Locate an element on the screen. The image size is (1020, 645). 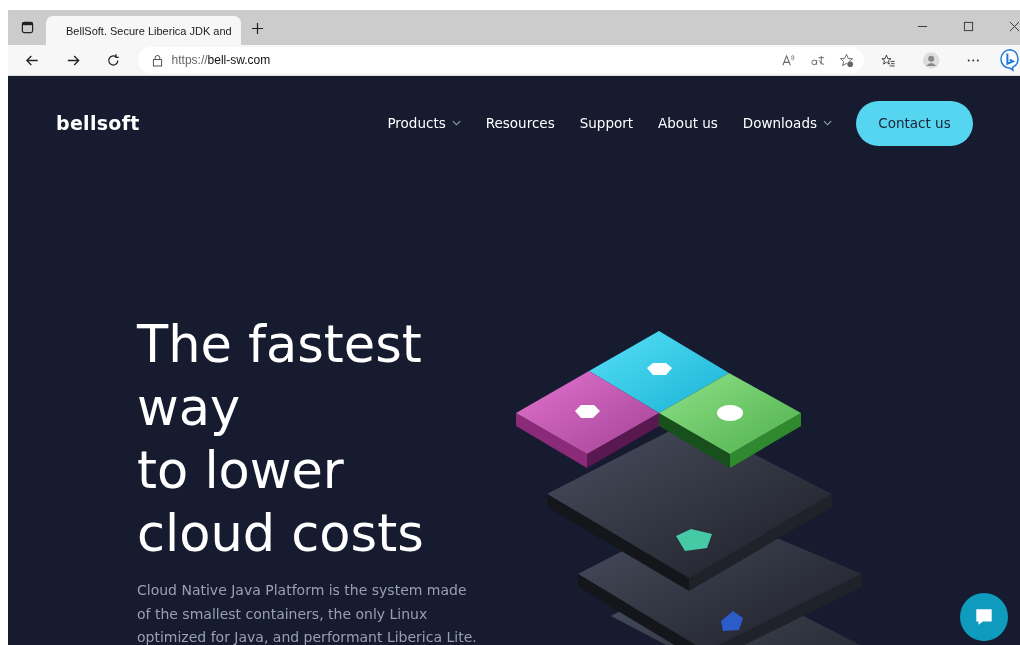
close-icon is located at coordinates (1014, 26).